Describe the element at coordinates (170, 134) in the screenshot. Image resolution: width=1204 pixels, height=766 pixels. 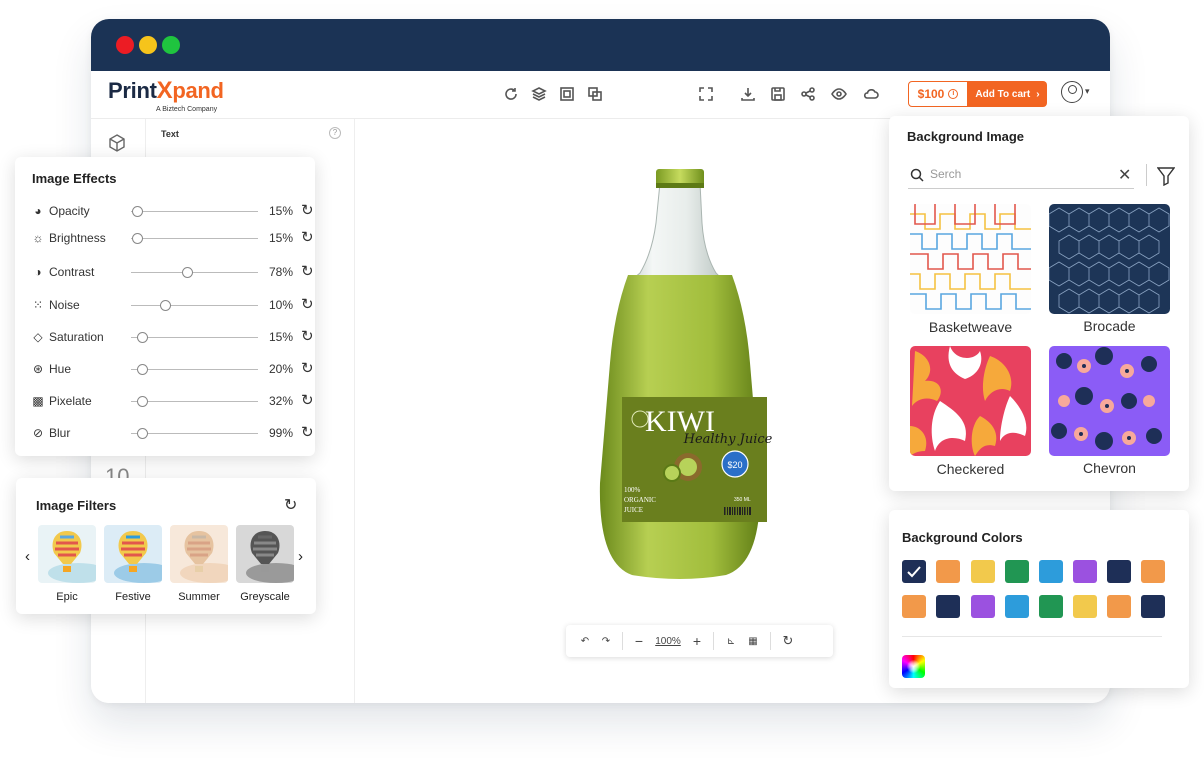
I see `side-panel-title: Text` at that location.